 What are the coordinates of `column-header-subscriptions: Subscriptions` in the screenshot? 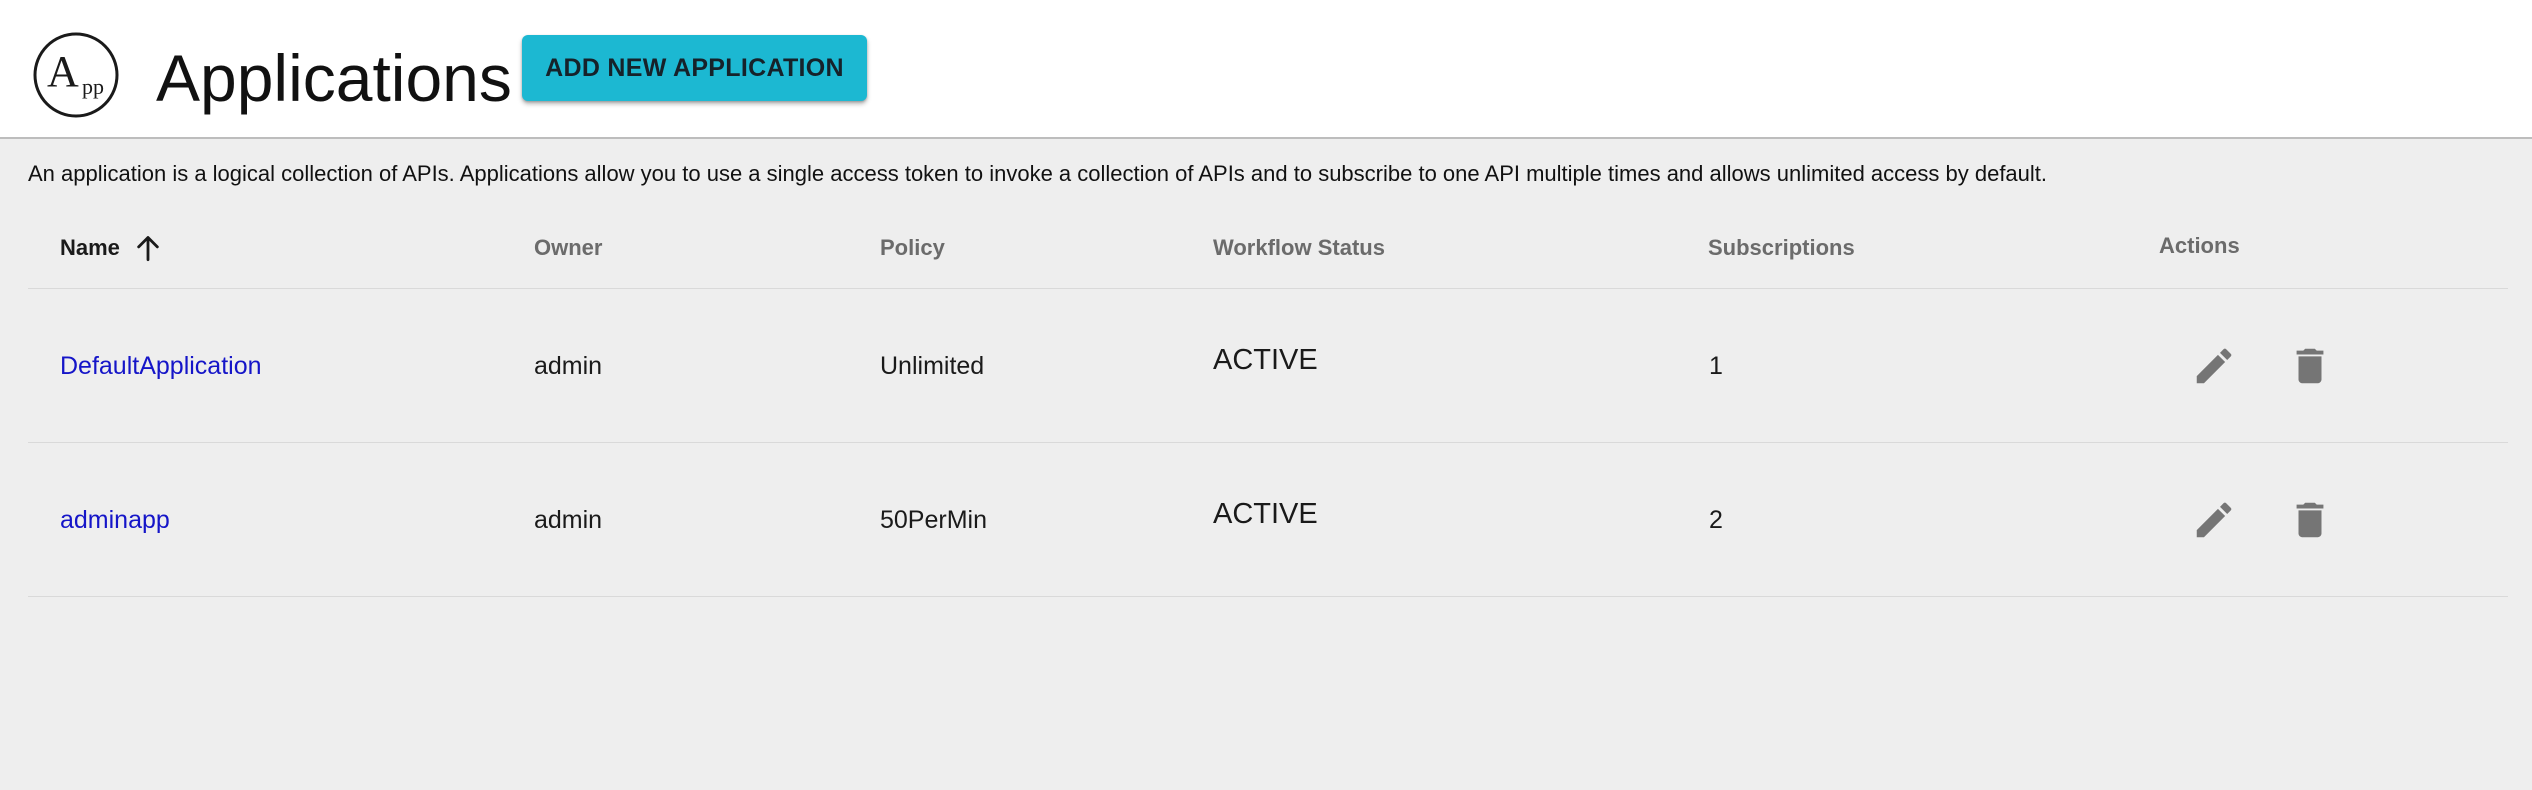 It's located at (1781, 248).